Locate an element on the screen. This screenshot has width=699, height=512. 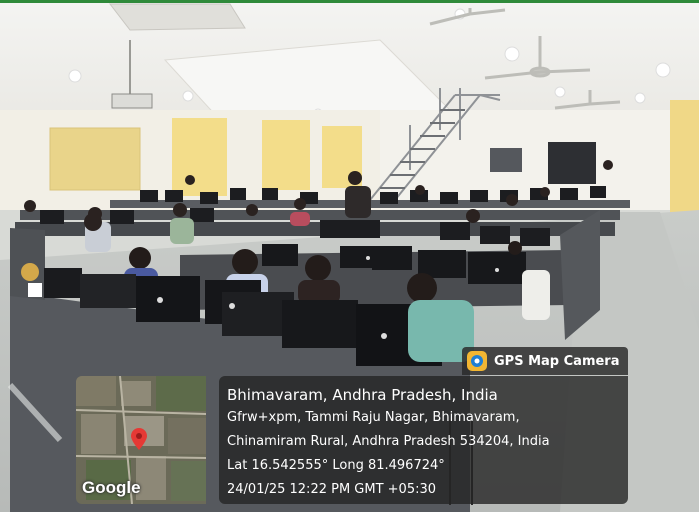
left-yellow-panel is located at coordinates (95, 159).